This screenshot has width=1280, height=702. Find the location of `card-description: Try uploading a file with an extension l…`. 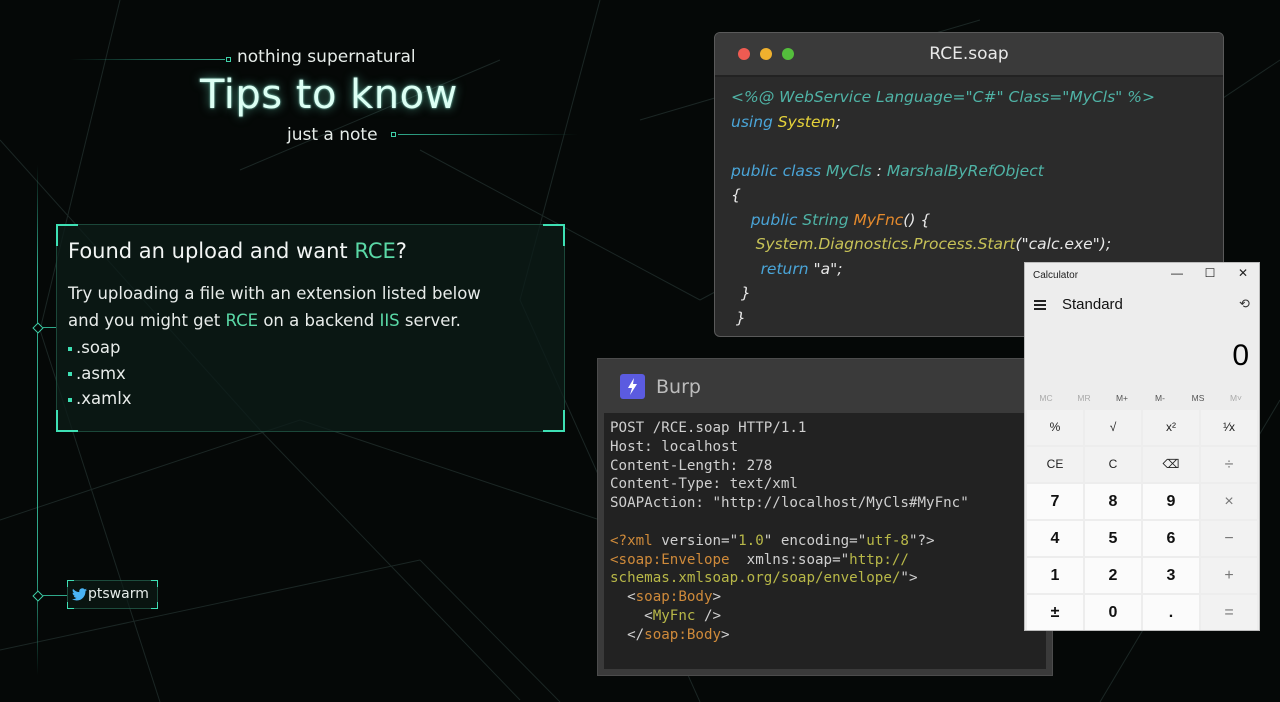

card-description: Try uploading a file with an extension l… is located at coordinates (308, 307).